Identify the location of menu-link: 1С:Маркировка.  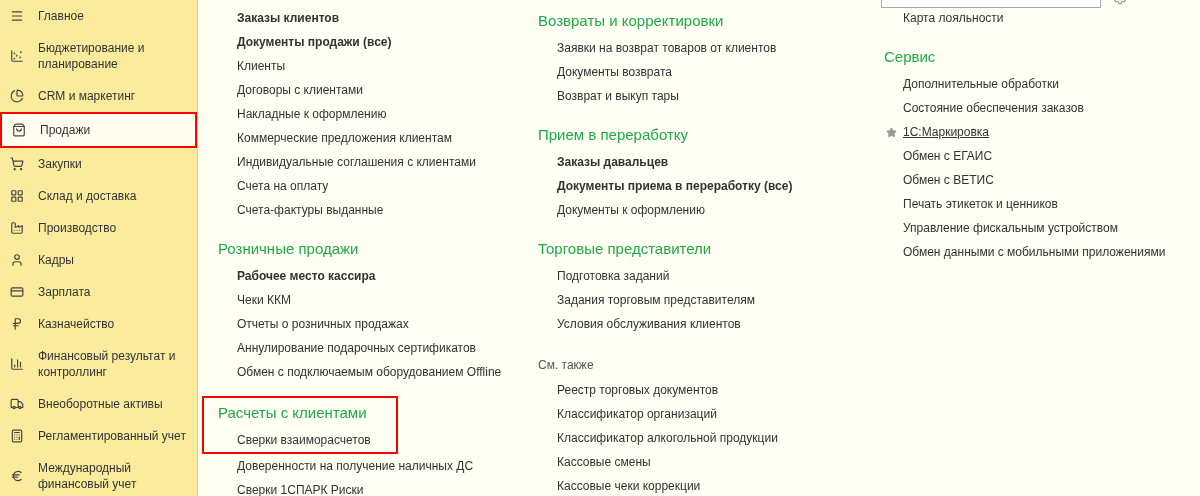
(946, 132).